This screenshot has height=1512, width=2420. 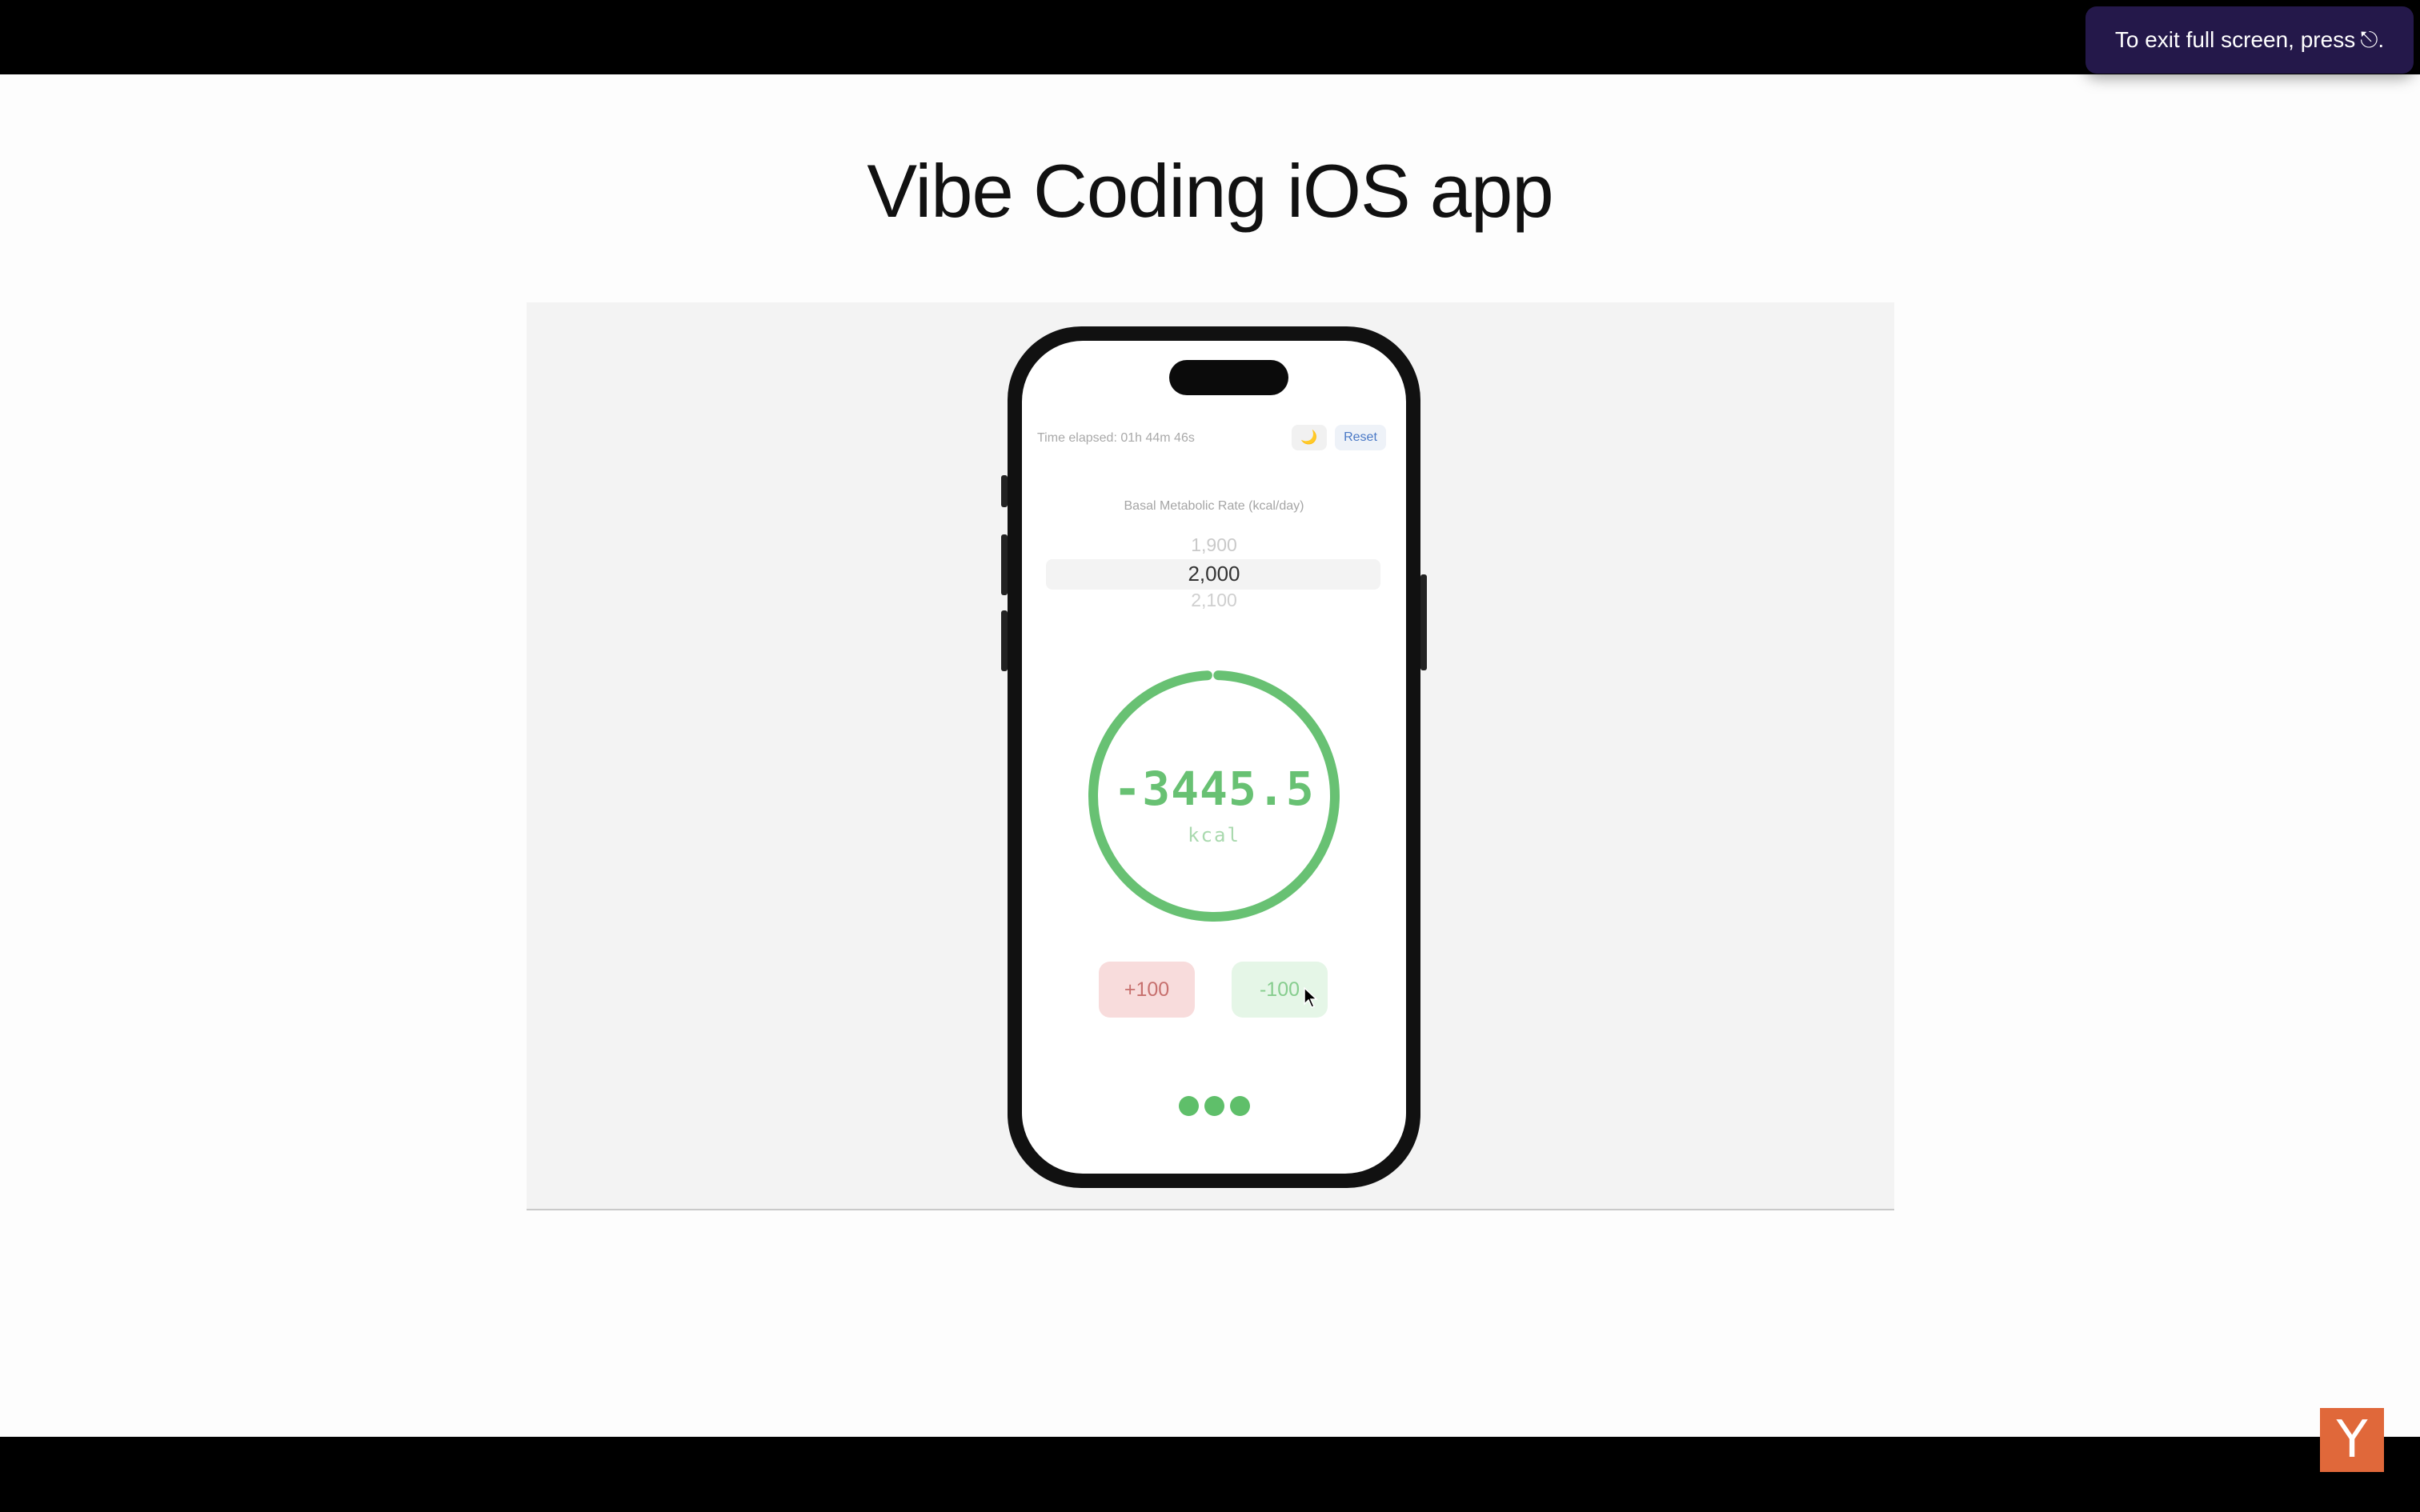 What do you see at coordinates (1214, 545) in the screenshot?
I see `picker-option-previous: 1,900` at bounding box center [1214, 545].